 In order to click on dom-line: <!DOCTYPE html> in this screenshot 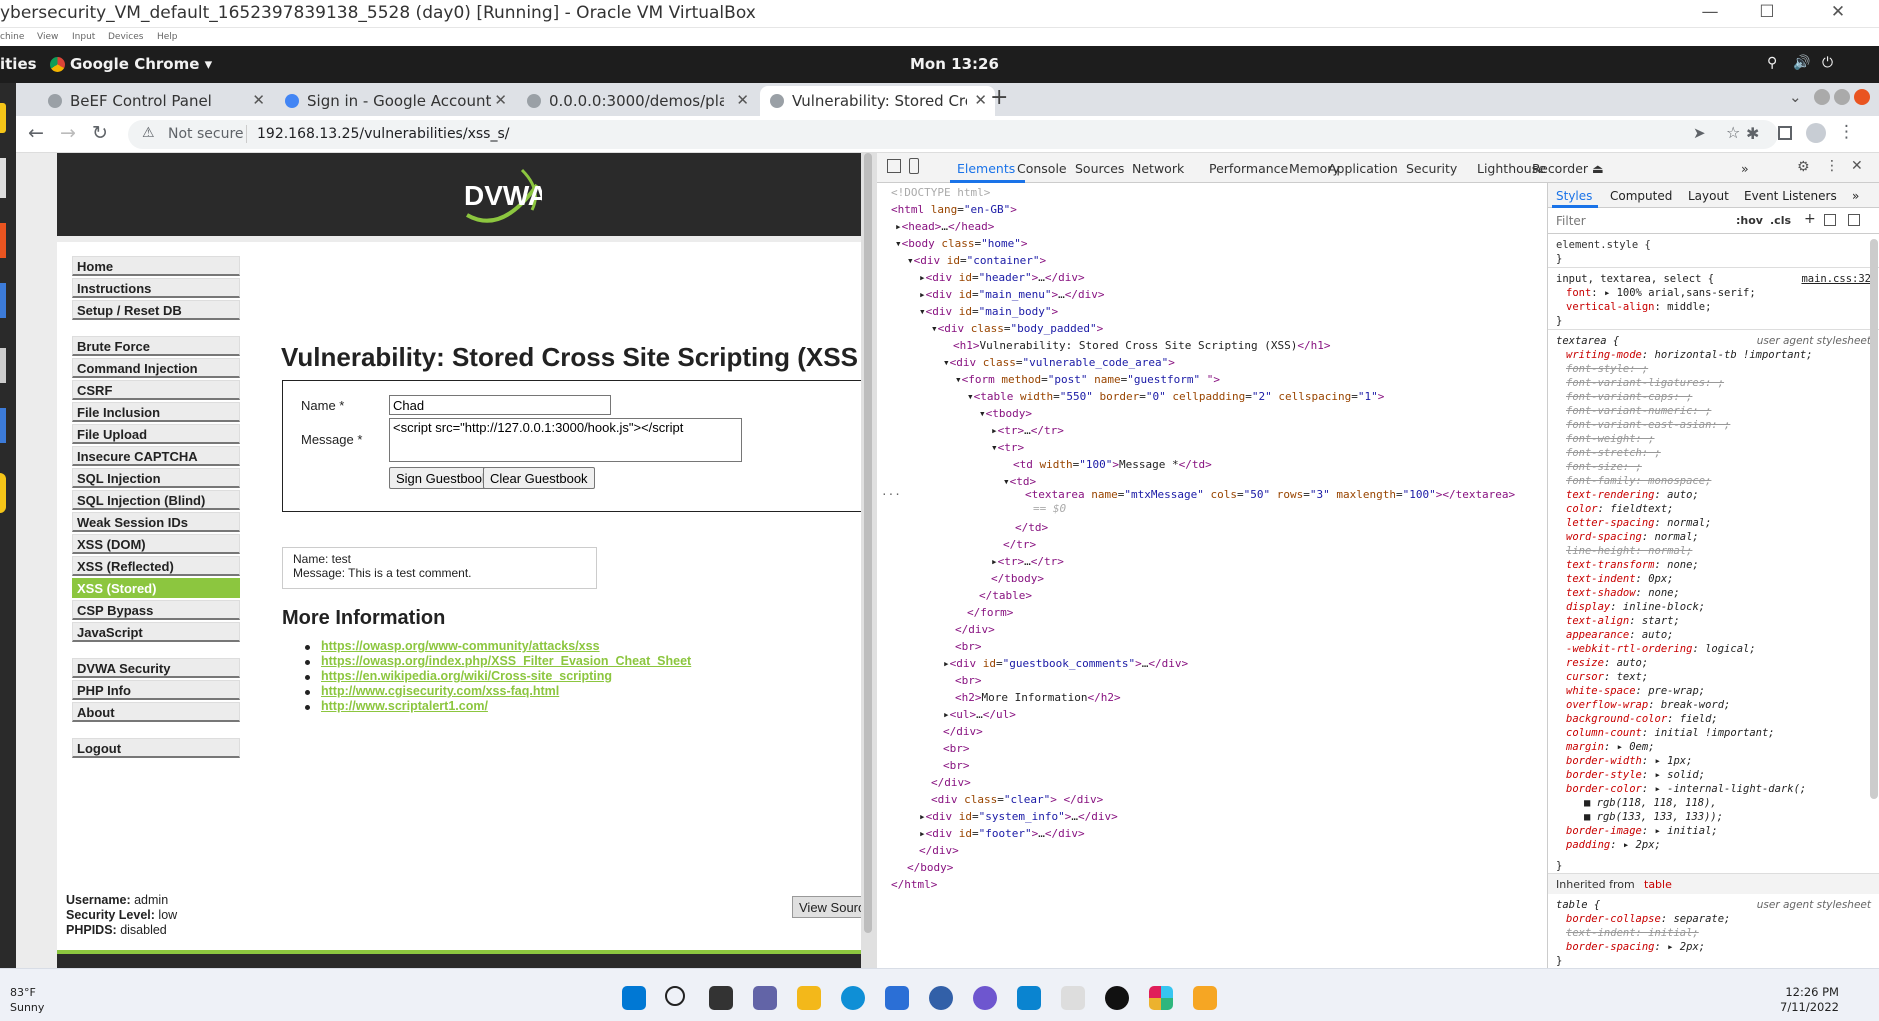, I will do `click(940, 192)`.